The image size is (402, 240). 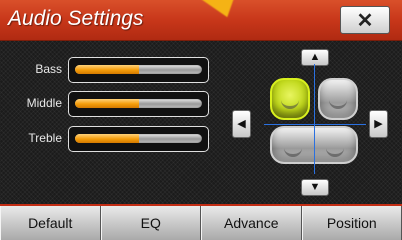 I want to click on tab-eq: EQ, so click(x=150, y=223).